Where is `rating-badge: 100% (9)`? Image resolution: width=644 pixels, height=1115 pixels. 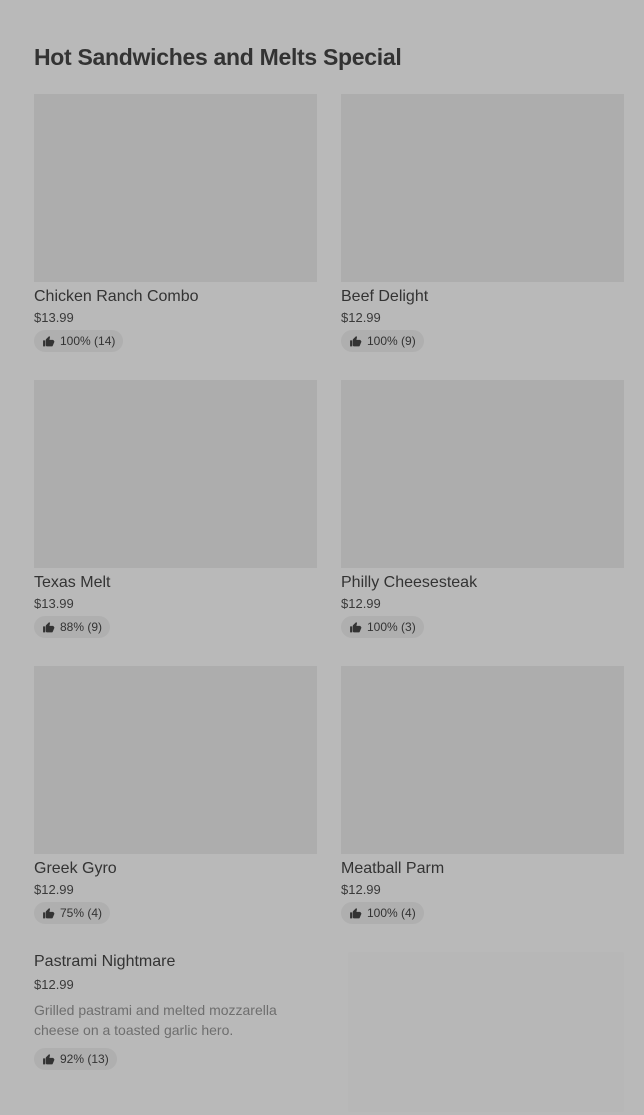 rating-badge: 100% (9) is located at coordinates (382, 341).